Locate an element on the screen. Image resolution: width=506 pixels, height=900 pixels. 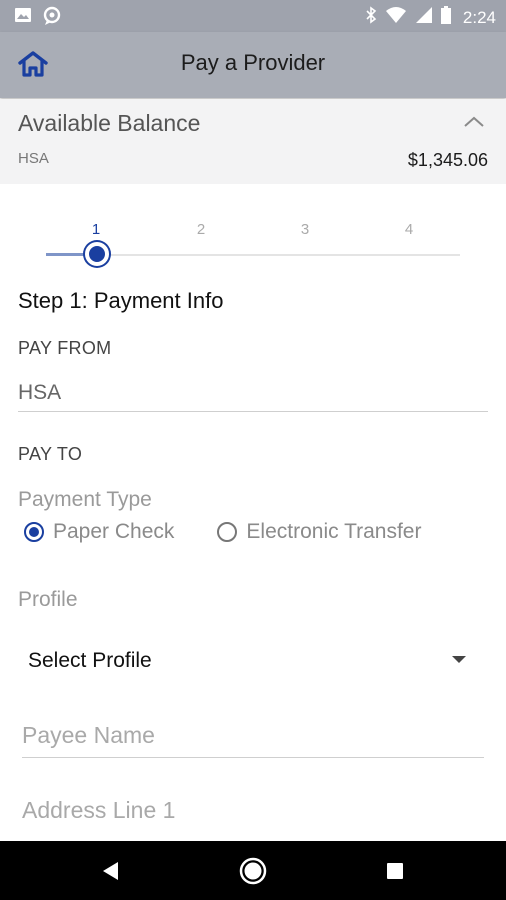
system-status-icons: 2:24 is located at coordinates (430, 17).